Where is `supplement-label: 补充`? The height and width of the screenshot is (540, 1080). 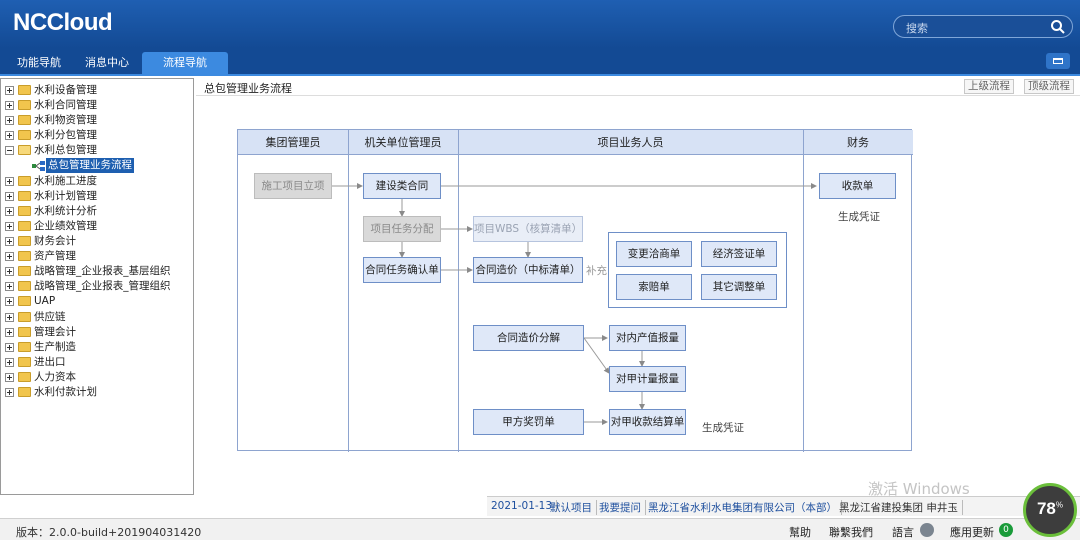
supplement-label: 补充 is located at coordinates (596, 271).